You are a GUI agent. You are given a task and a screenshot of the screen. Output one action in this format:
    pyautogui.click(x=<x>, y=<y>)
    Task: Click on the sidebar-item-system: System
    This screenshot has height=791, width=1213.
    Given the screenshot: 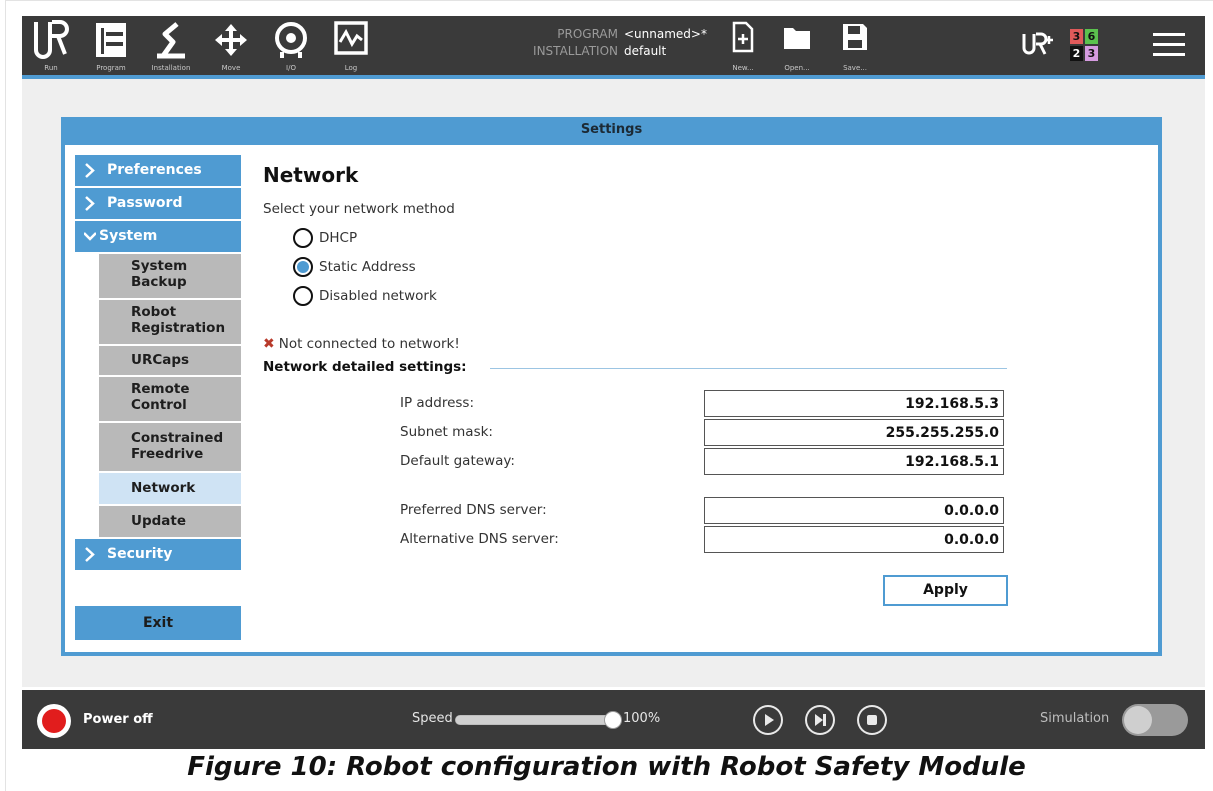 What is the action you would take?
    pyautogui.click(x=158, y=236)
    